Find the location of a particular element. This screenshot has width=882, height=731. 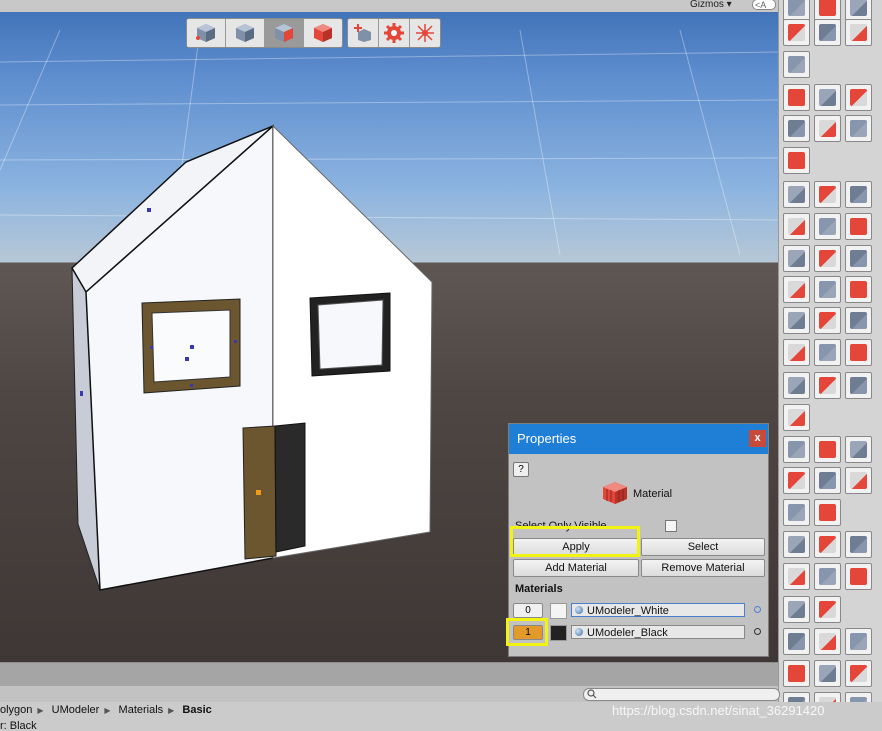

breadcrumb-item: UModeler is located at coordinates (76, 710).